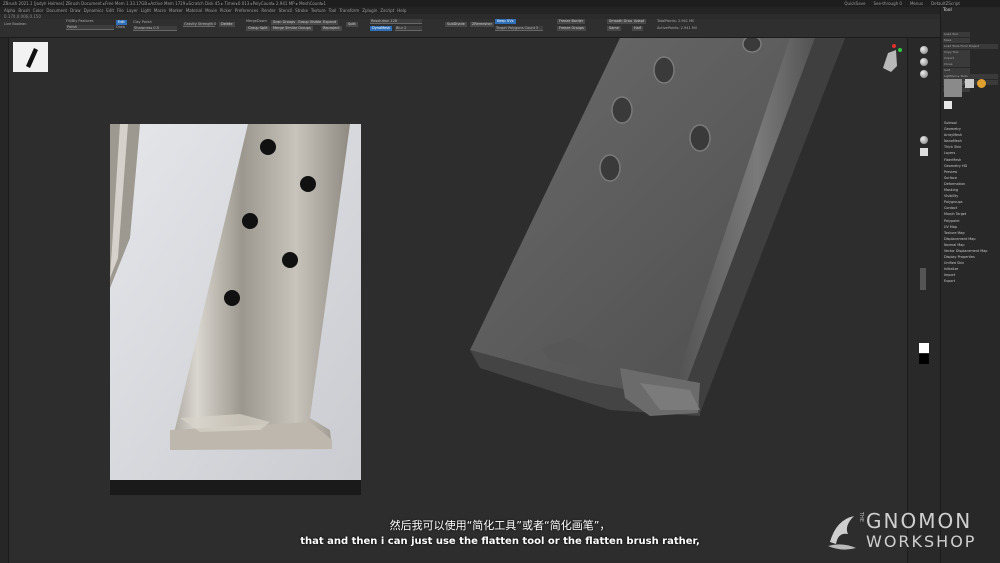 Image resolution: width=1000 pixels, height=563 pixels. Describe the element at coordinates (505, 21) in the screenshot. I see `keep-uvs-toggle: Keep UVs` at that location.